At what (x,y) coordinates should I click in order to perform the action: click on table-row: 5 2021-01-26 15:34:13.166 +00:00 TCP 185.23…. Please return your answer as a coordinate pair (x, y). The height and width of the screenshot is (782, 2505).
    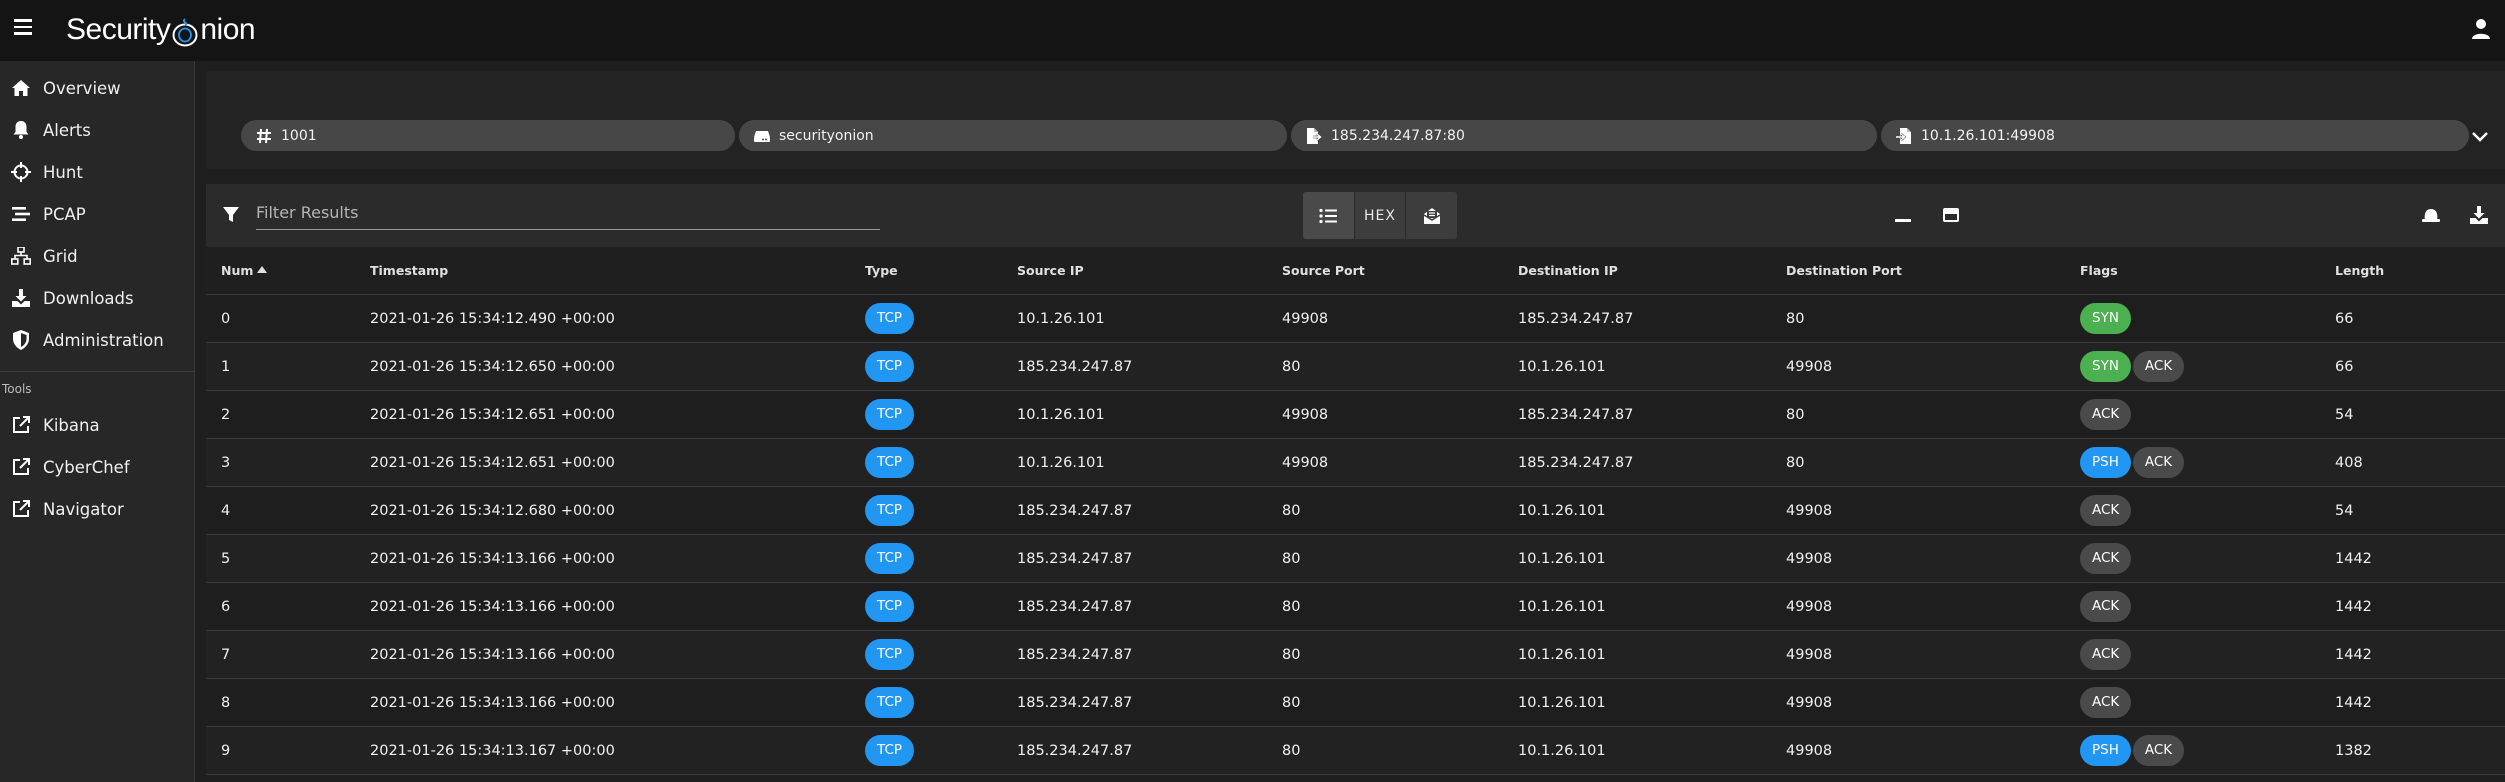
    Looking at the image, I should click on (1355, 559).